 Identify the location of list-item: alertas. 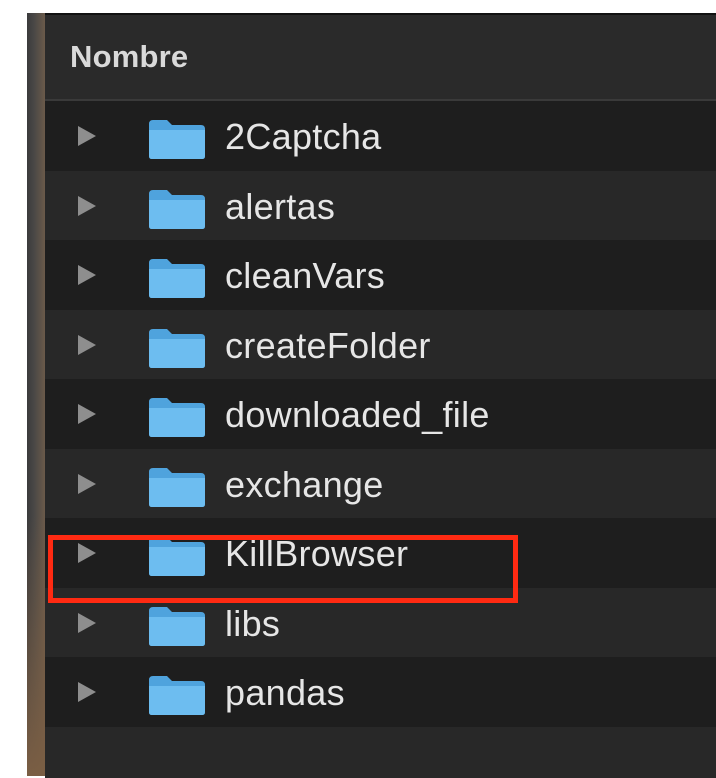
(380, 206).